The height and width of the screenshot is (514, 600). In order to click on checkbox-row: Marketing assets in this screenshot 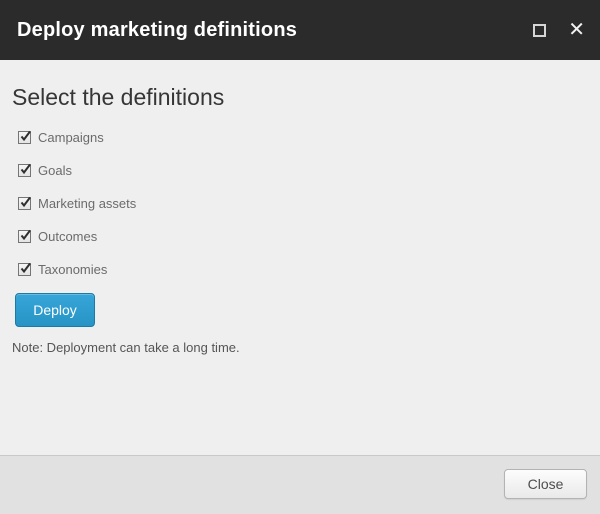, I will do `click(77, 203)`.